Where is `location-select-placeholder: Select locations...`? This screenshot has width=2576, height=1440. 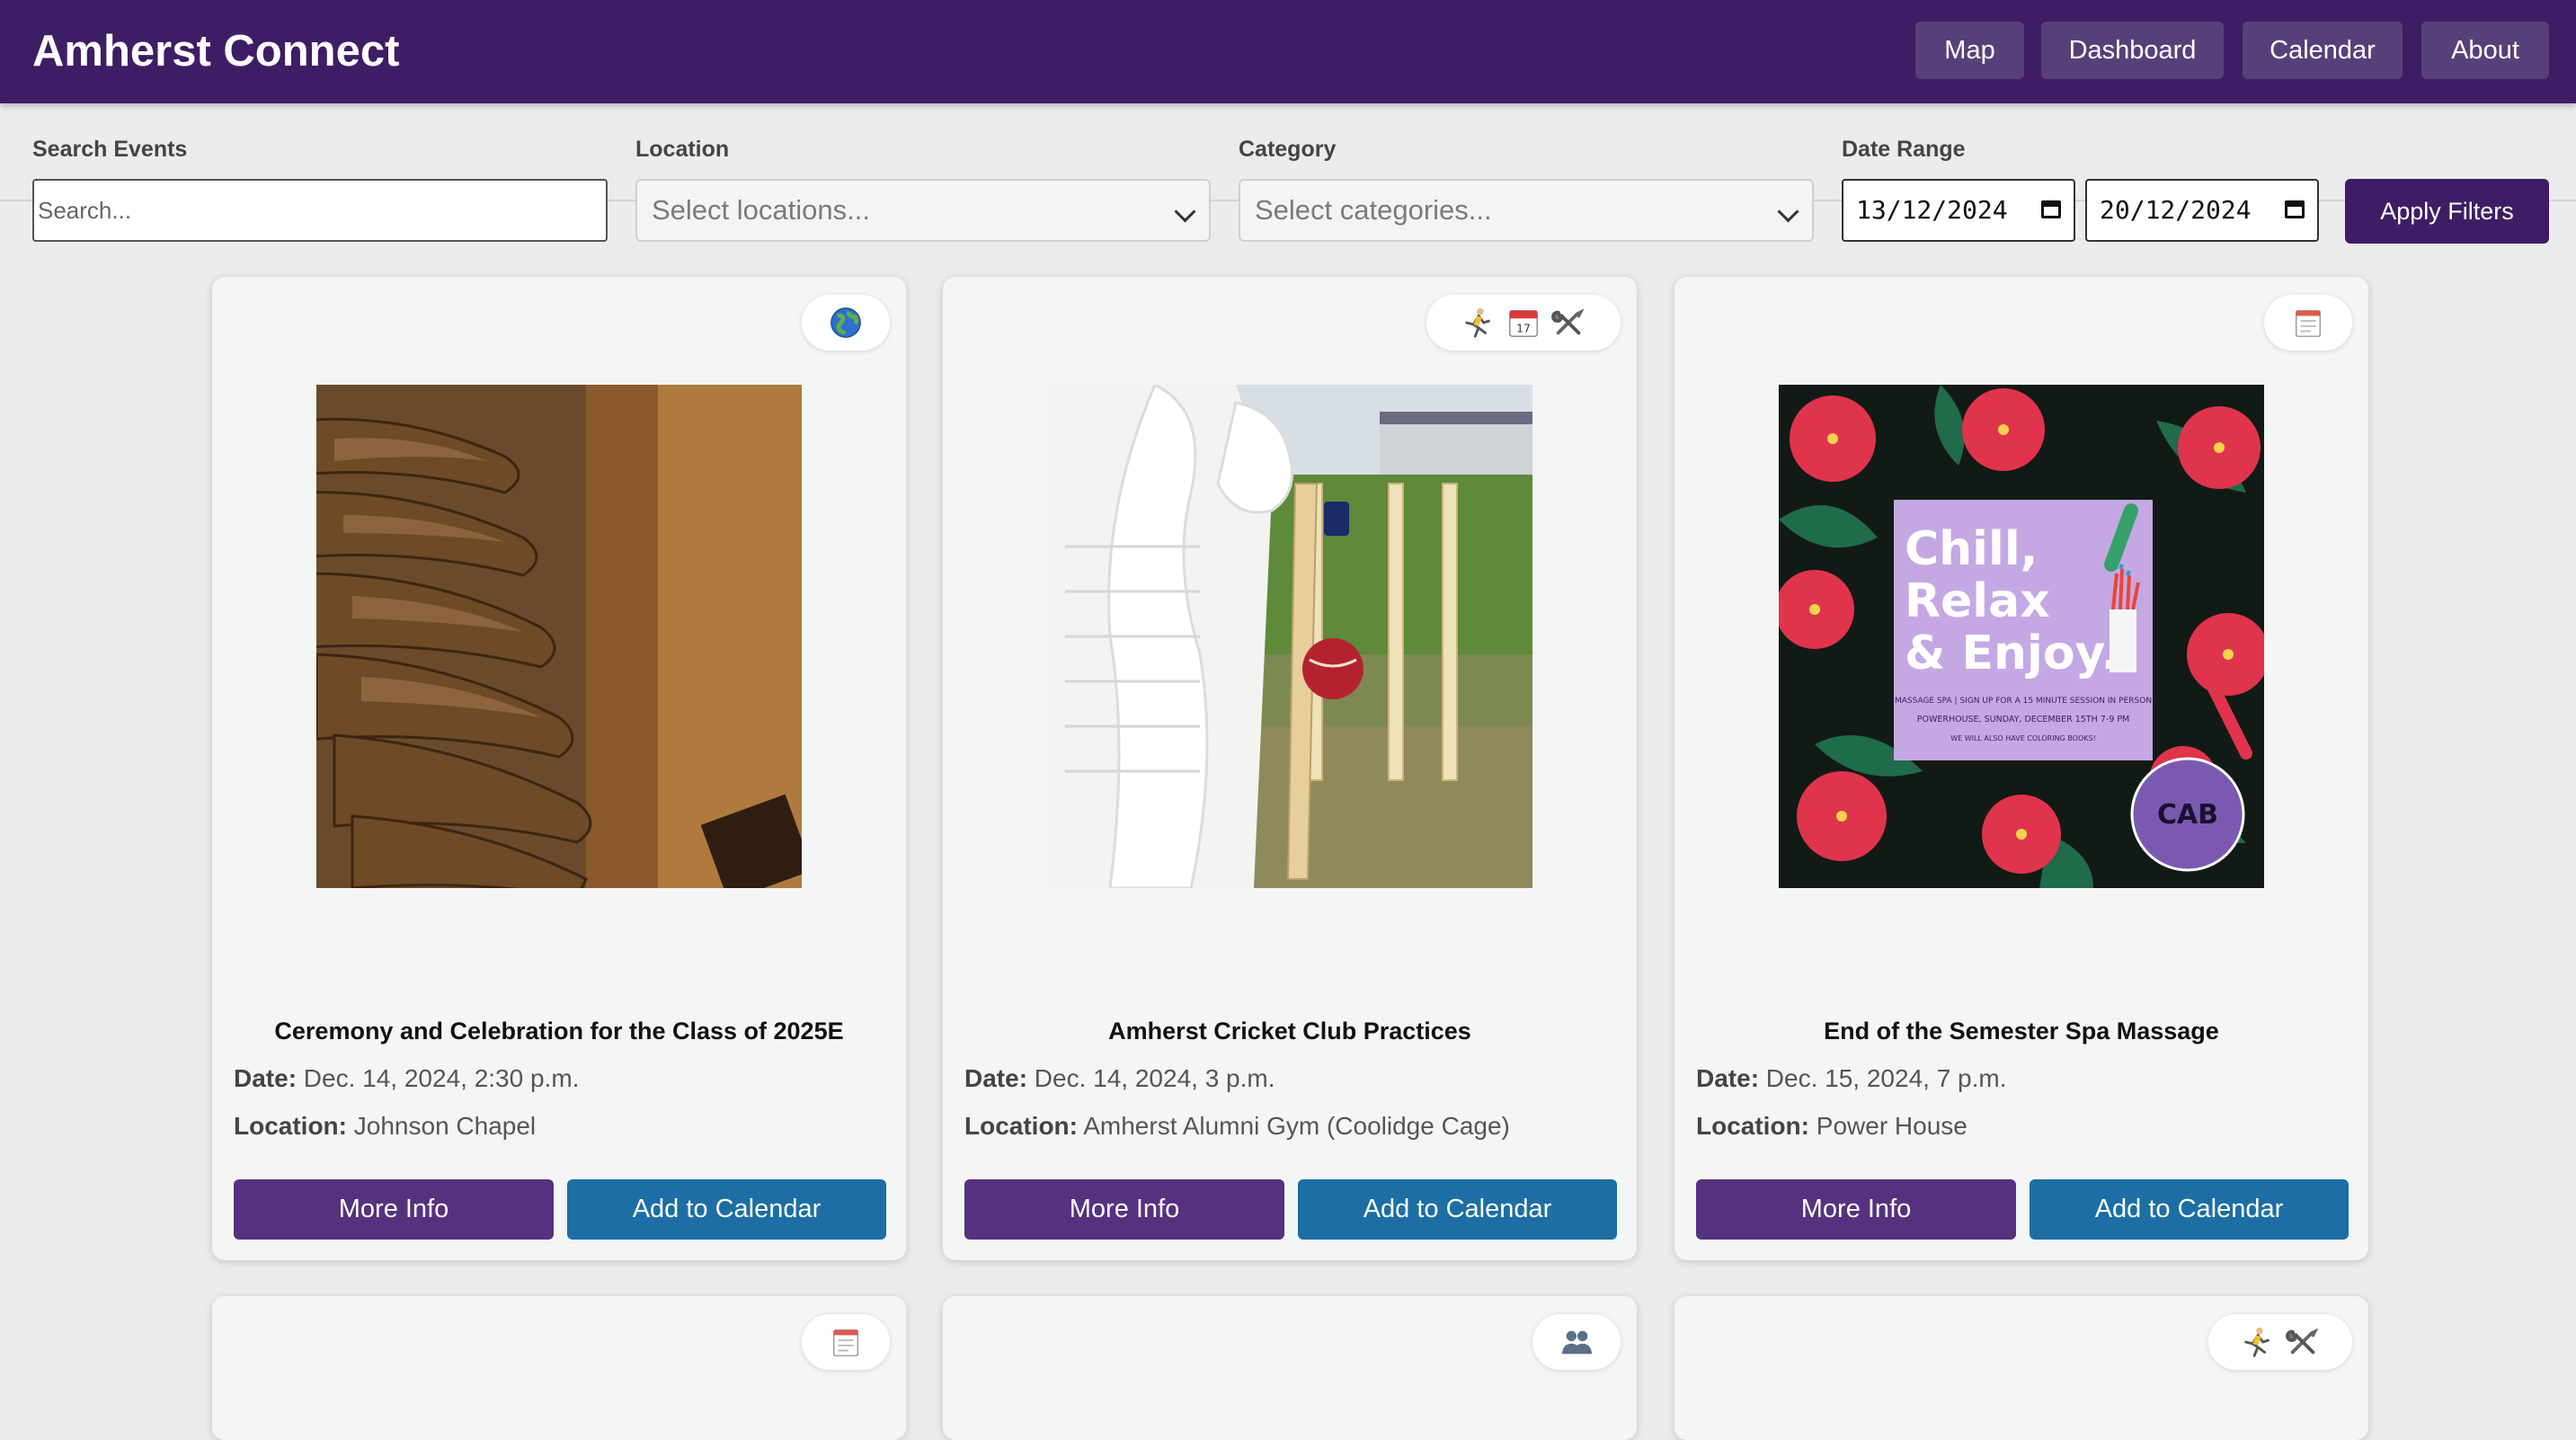 location-select-placeholder: Select locations... is located at coordinates (761, 210).